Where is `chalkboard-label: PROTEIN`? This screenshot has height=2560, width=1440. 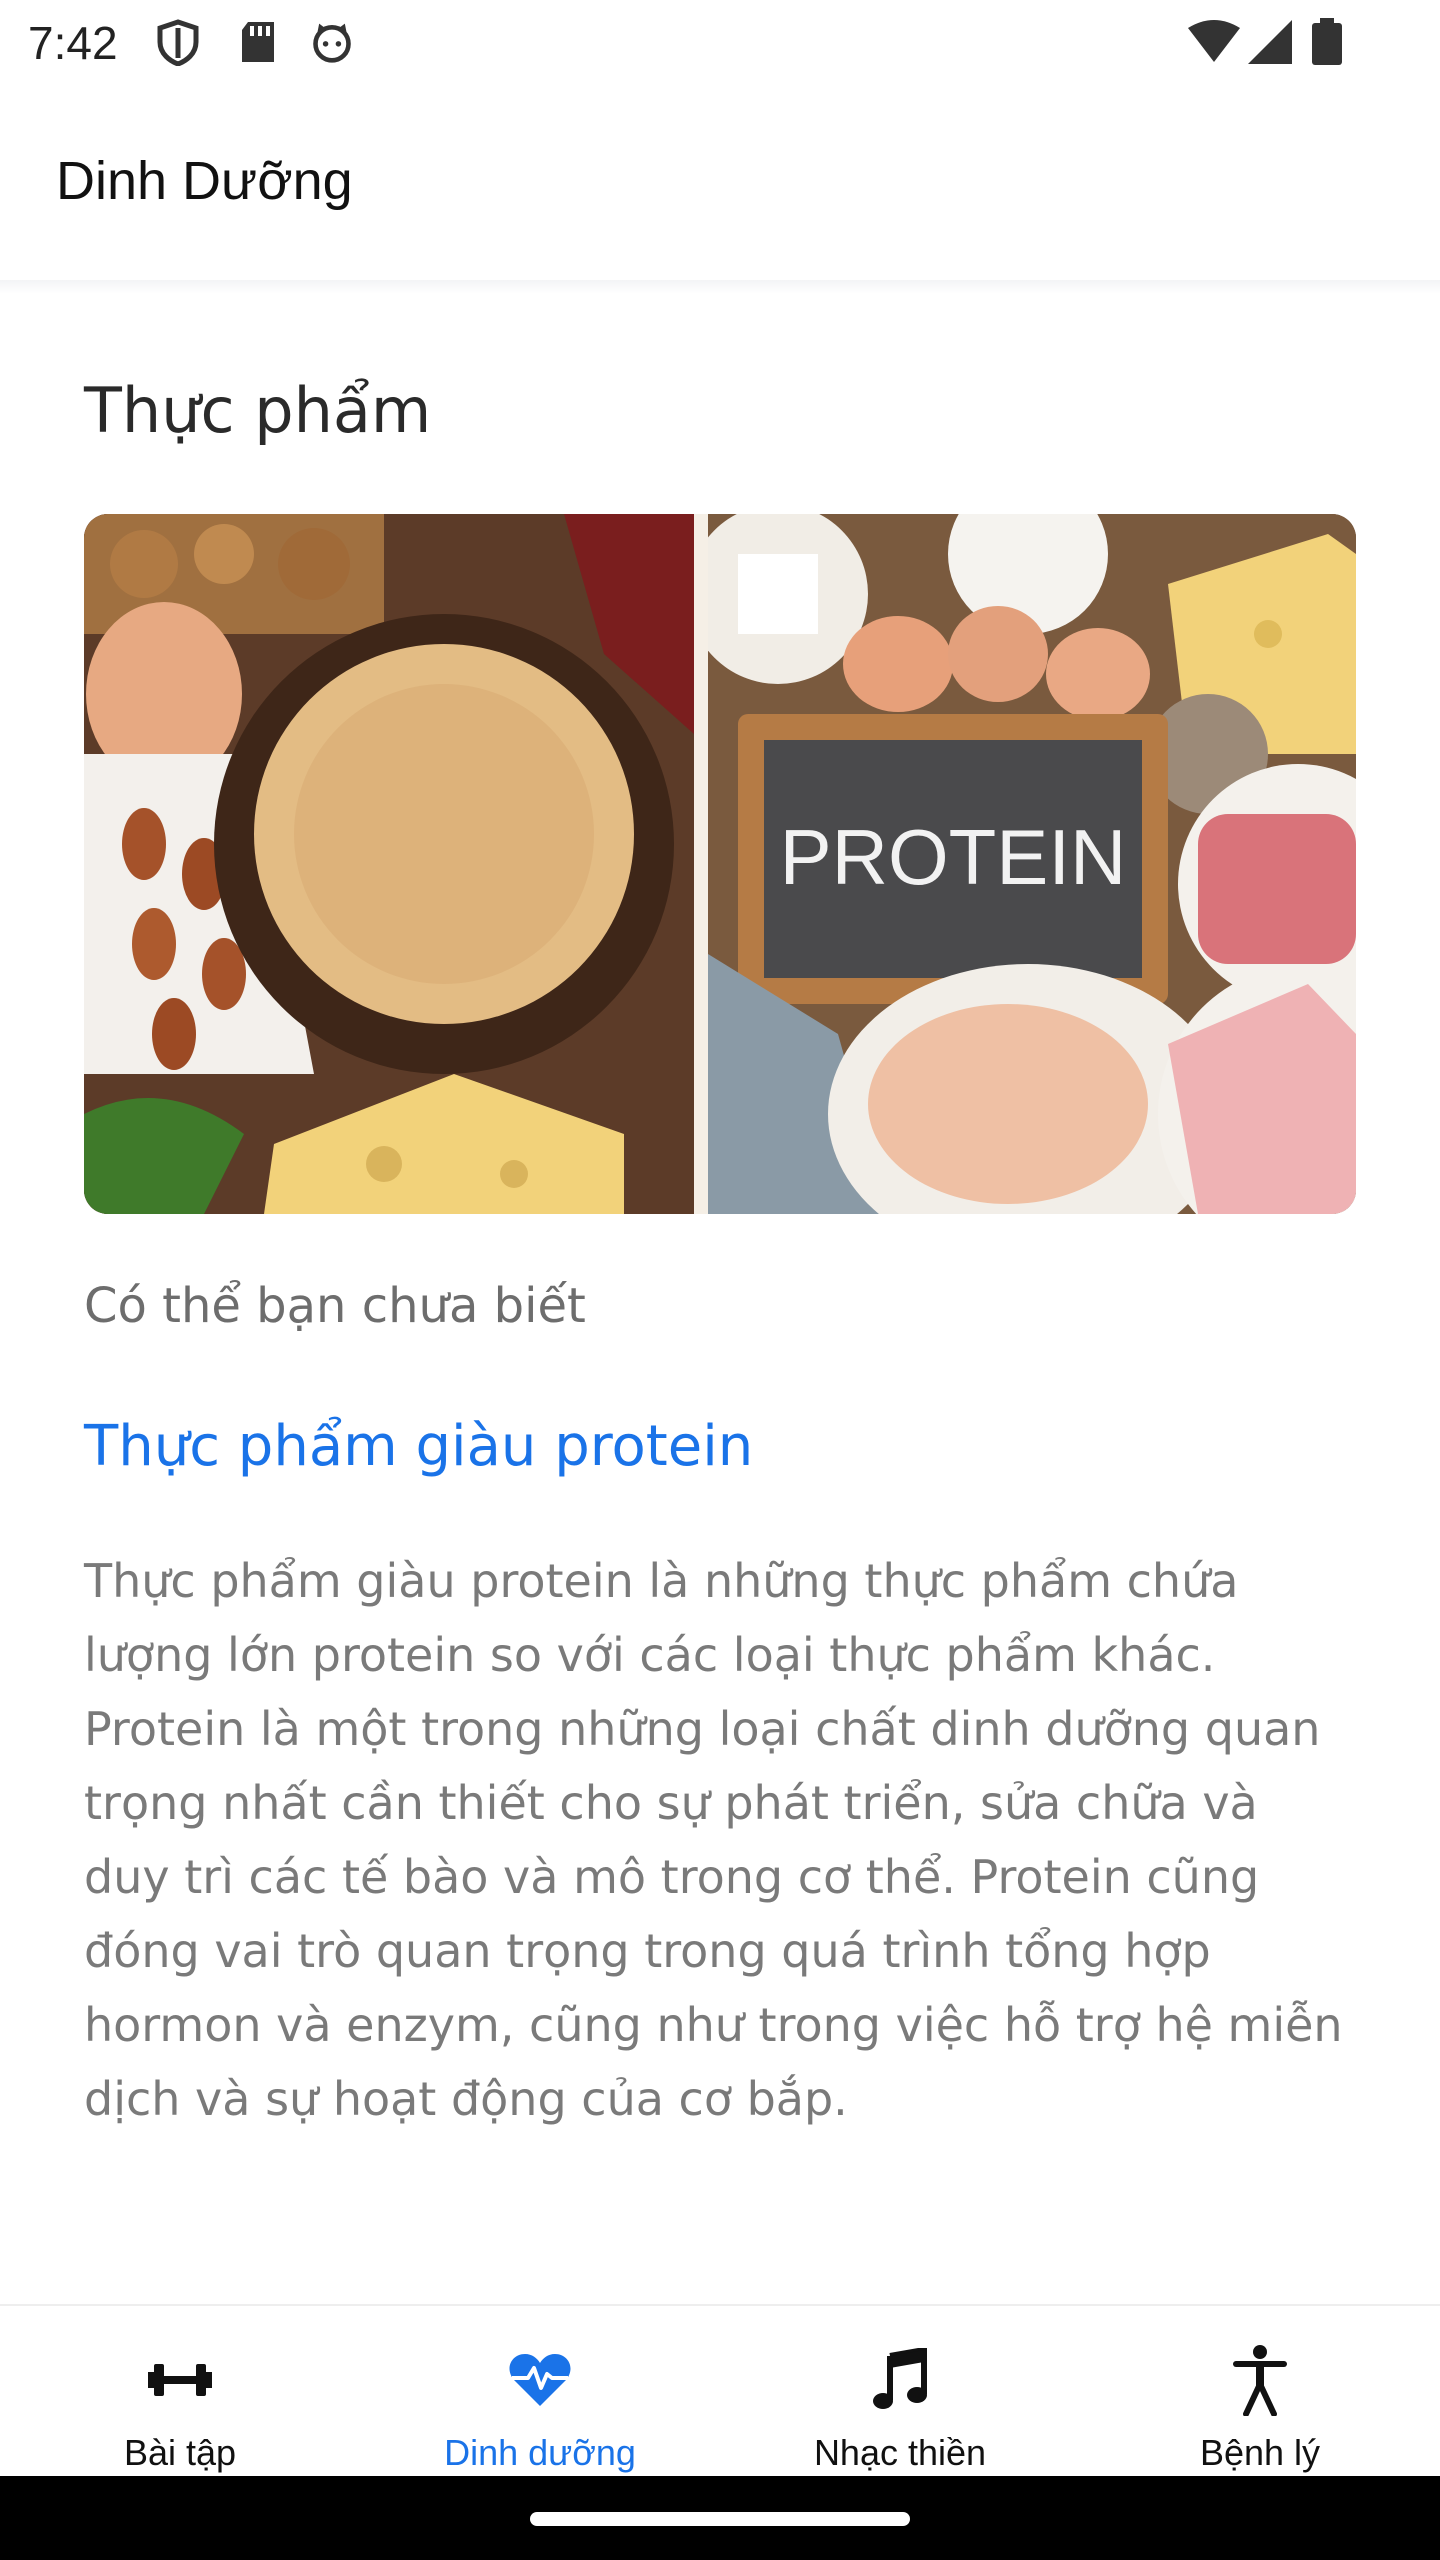
chalkboard-label: PROTEIN is located at coordinates (953, 857).